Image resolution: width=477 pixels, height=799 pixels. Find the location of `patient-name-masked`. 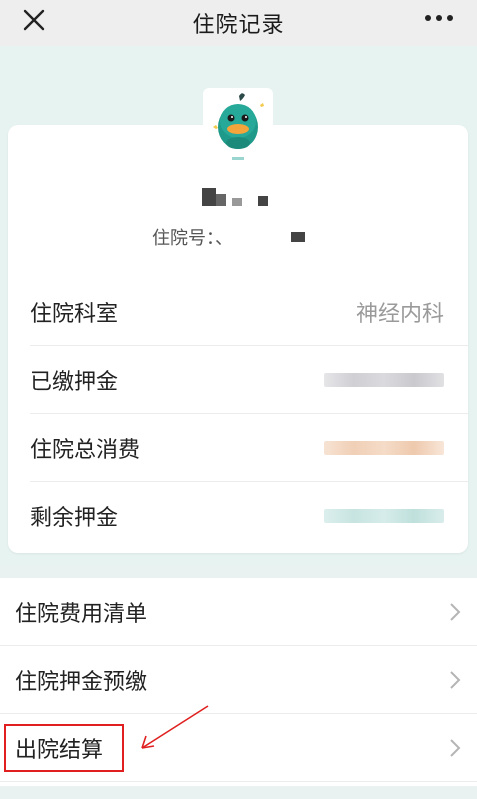

patient-name-masked is located at coordinates (237, 198).